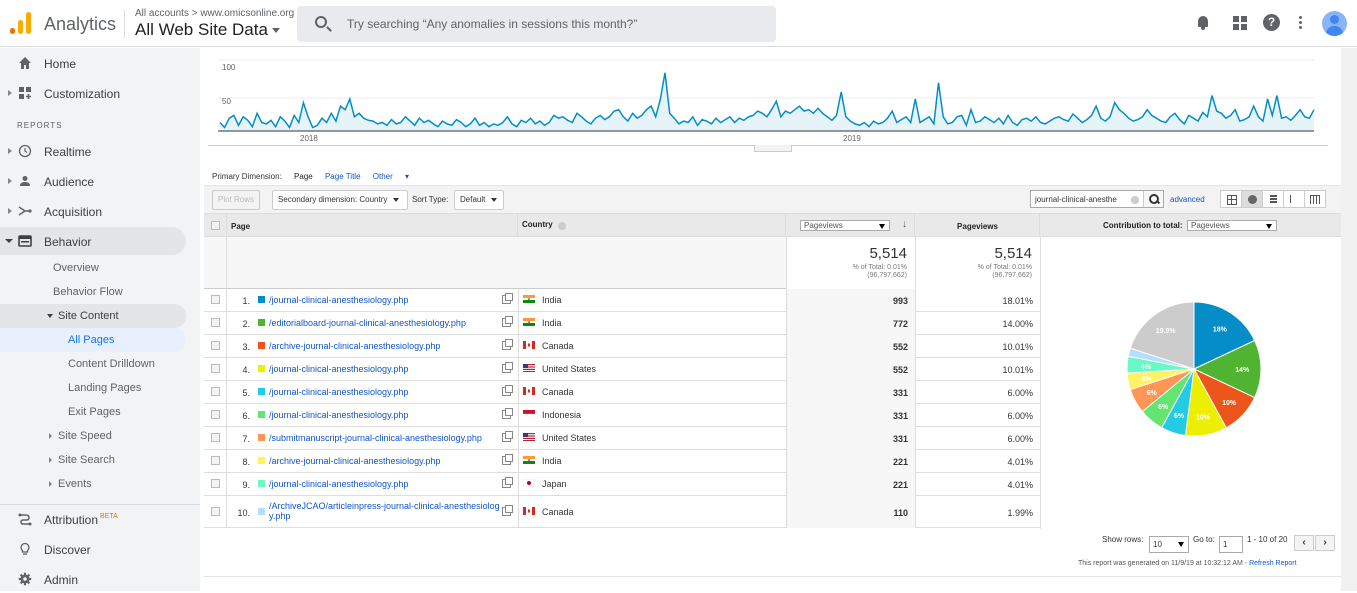  What do you see at coordinates (303, 176) in the screenshot?
I see `dim-option-page: Page` at bounding box center [303, 176].